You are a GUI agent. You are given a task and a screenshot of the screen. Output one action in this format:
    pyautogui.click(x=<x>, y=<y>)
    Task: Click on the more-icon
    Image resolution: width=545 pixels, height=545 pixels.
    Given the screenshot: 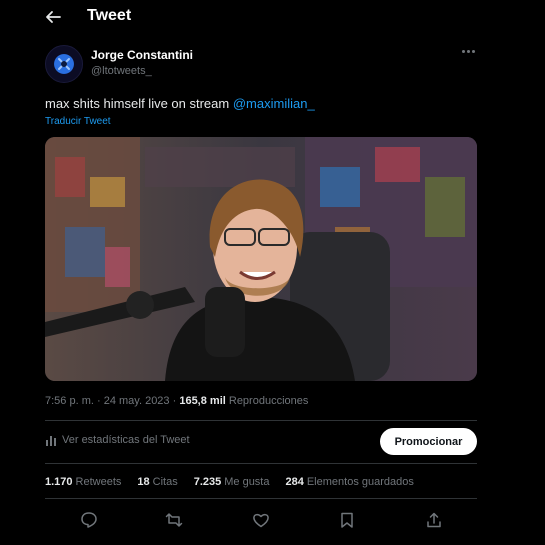 What is the action you would take?
    pyautogui.click(x=470, y=51)
    